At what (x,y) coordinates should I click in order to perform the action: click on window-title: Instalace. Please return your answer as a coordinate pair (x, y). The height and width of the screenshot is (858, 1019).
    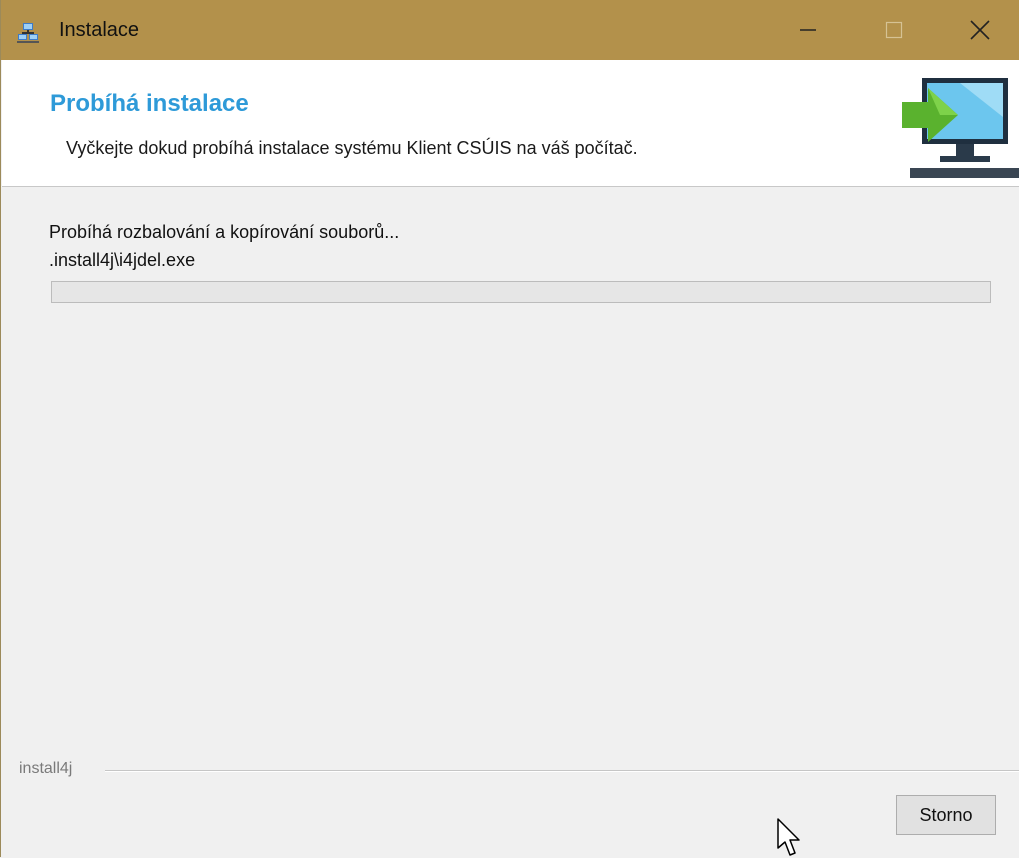
    Looking at the image, I should click on (99, 30).